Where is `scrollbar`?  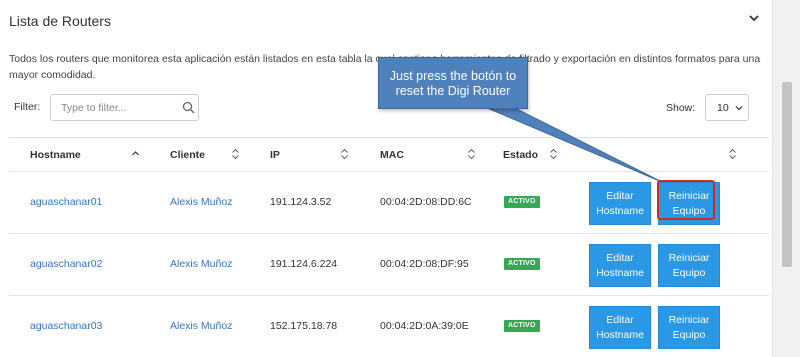
scrollbar is located at coordinates (786, 178).